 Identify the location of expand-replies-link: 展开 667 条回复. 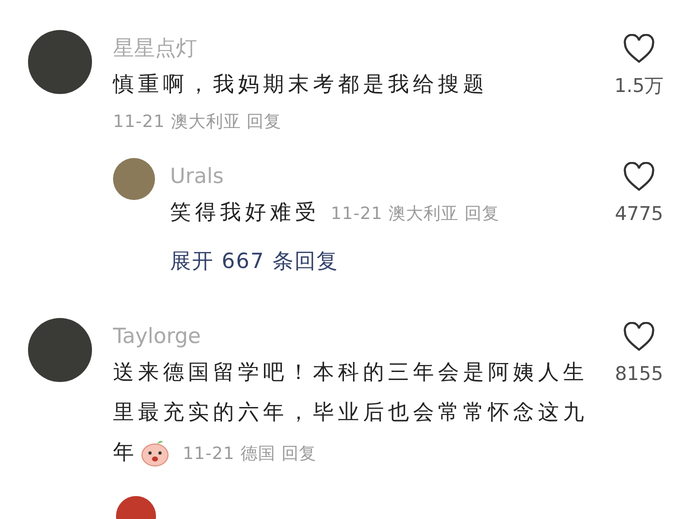
(254, 261).